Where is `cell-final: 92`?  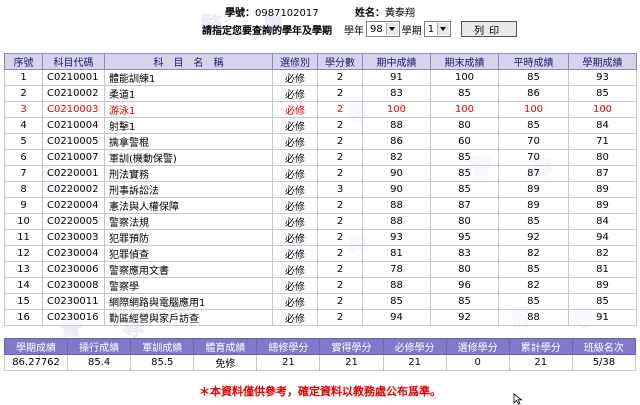 cell-final: 92 is located at coordinates (464, 317).